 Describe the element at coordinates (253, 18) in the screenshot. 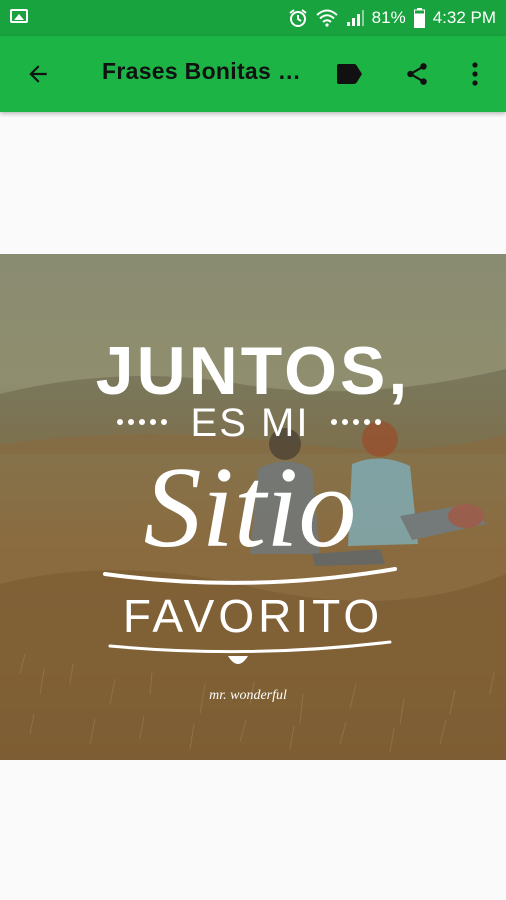

I see `status-bar: 81% 4:32 PM` at that location.